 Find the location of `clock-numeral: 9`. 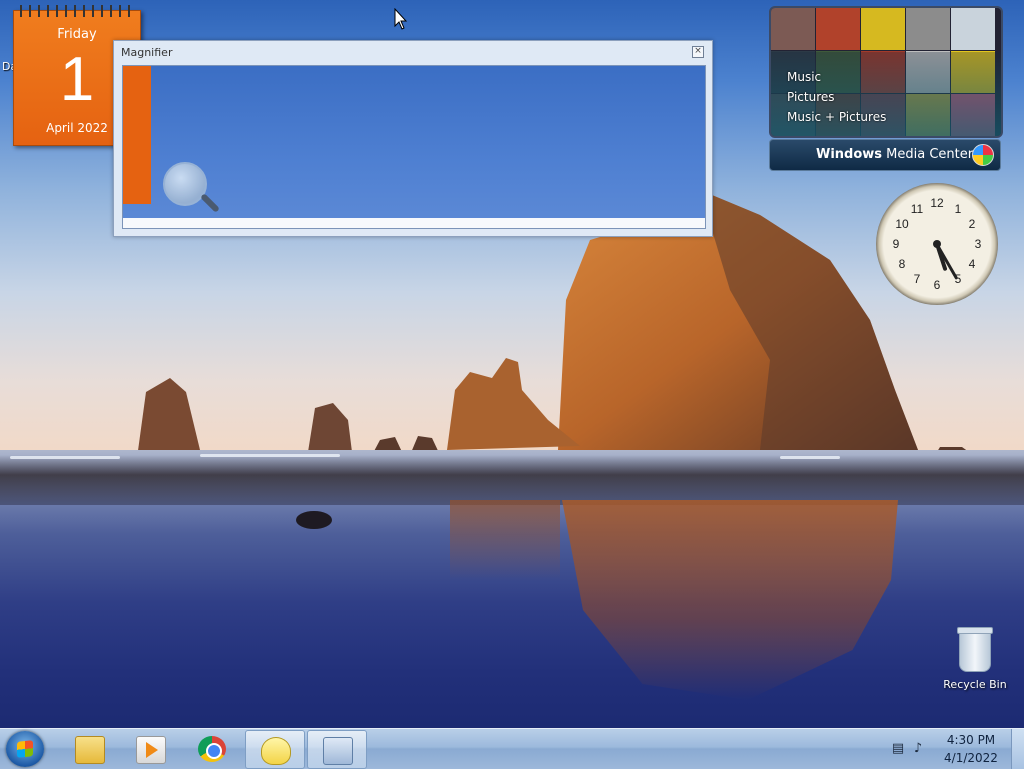

clock-numeral: 9 is located at coordinates (896, 244).